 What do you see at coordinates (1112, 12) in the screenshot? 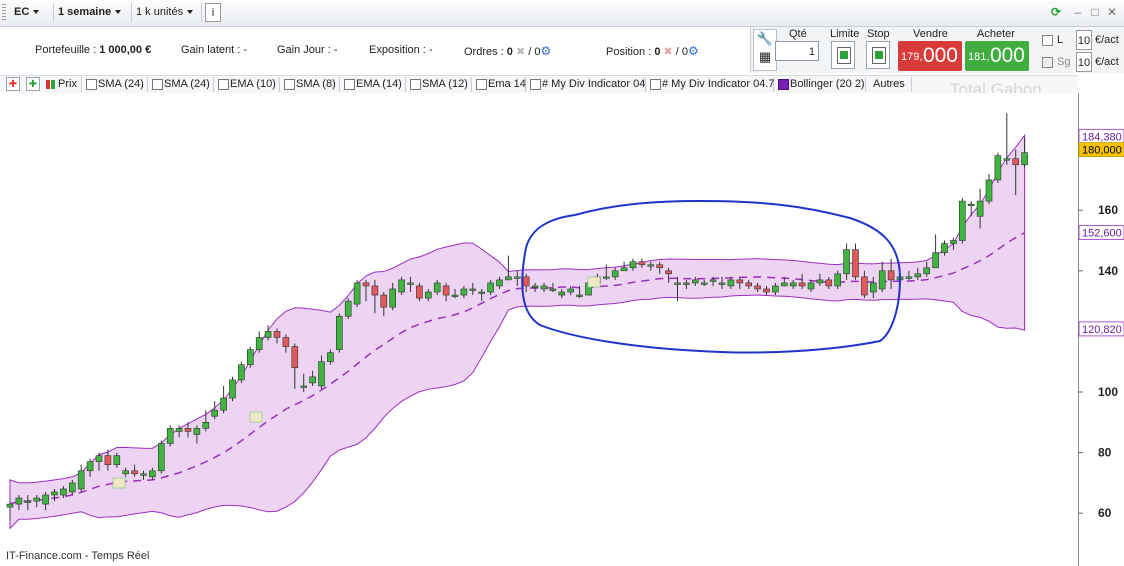
I see `close-icon: ✕` at bounding box center [1112, 12].